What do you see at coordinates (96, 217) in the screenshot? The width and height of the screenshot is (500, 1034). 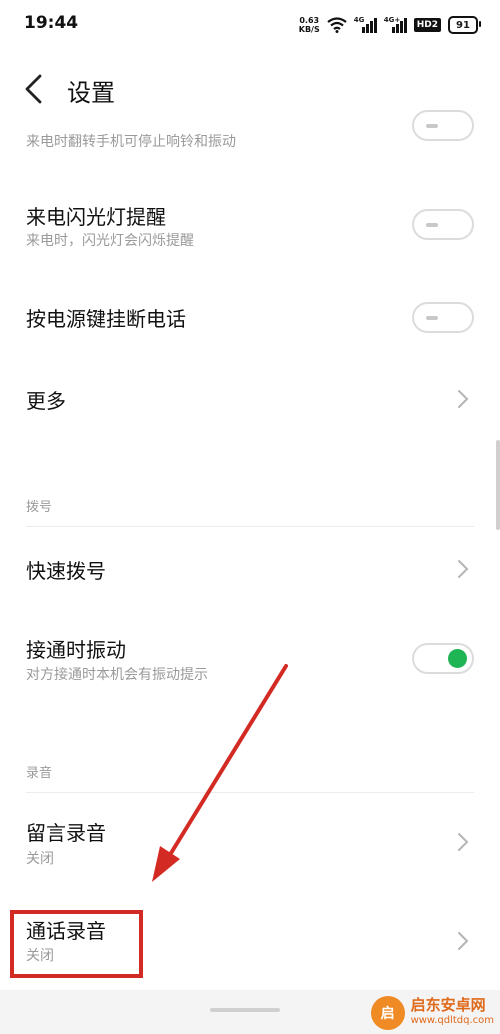 I see `flash-reminder-title: 来电闪光灯提醒` at bounding box center [96, 217].